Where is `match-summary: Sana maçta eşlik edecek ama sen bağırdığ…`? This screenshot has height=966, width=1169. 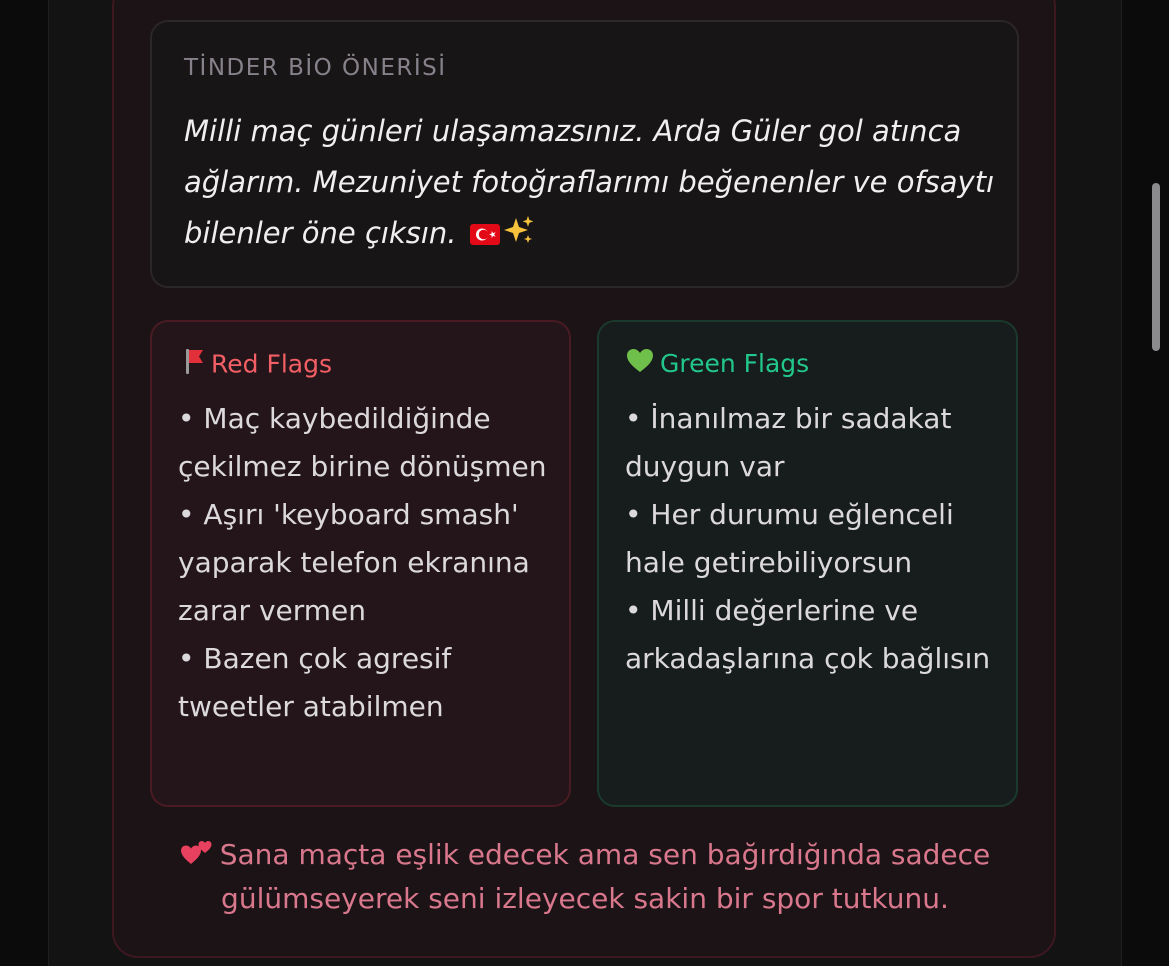 match-summary: Sana maçta eşlik edecek ama sen bağırdığ… is located at coordinates (585, 877).